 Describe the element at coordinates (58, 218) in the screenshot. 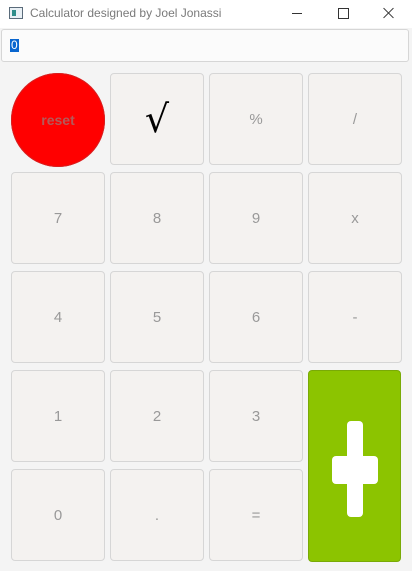

I see `seven-button: 7` at that location.